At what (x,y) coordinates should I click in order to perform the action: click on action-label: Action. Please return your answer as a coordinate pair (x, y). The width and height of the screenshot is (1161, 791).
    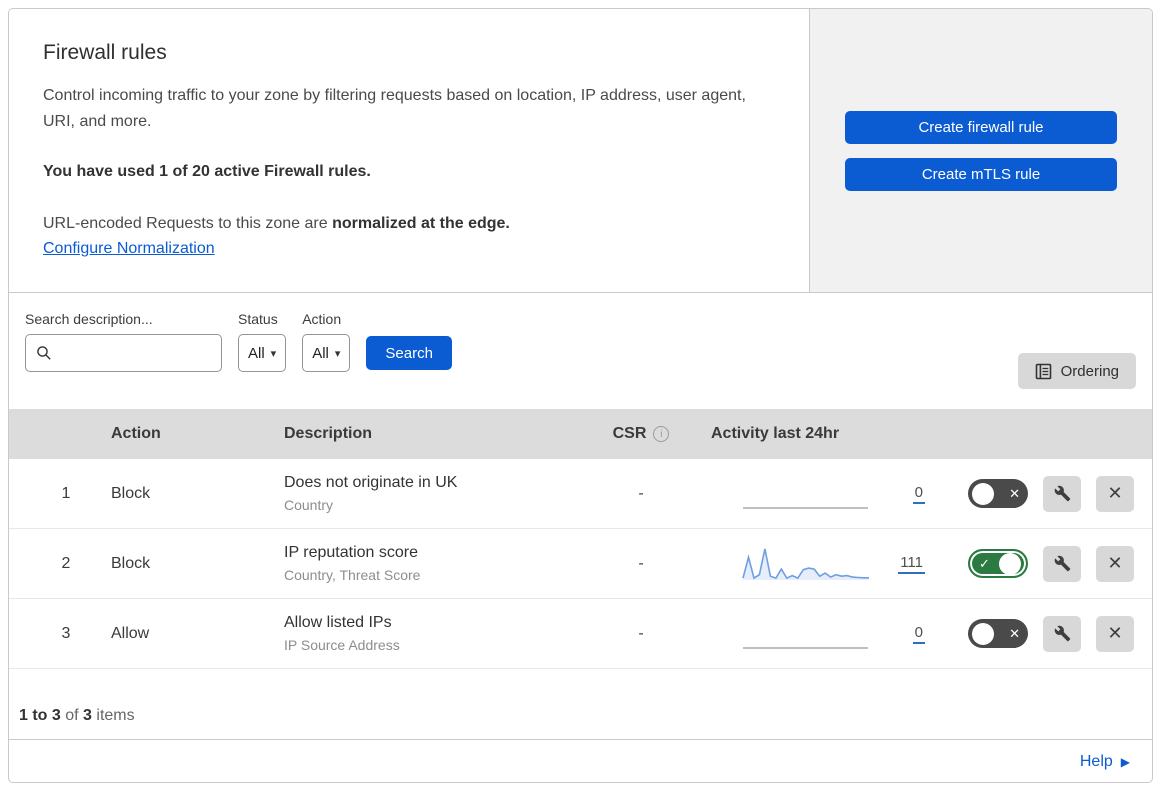
    Looking at the image, I should click on (322, 319).